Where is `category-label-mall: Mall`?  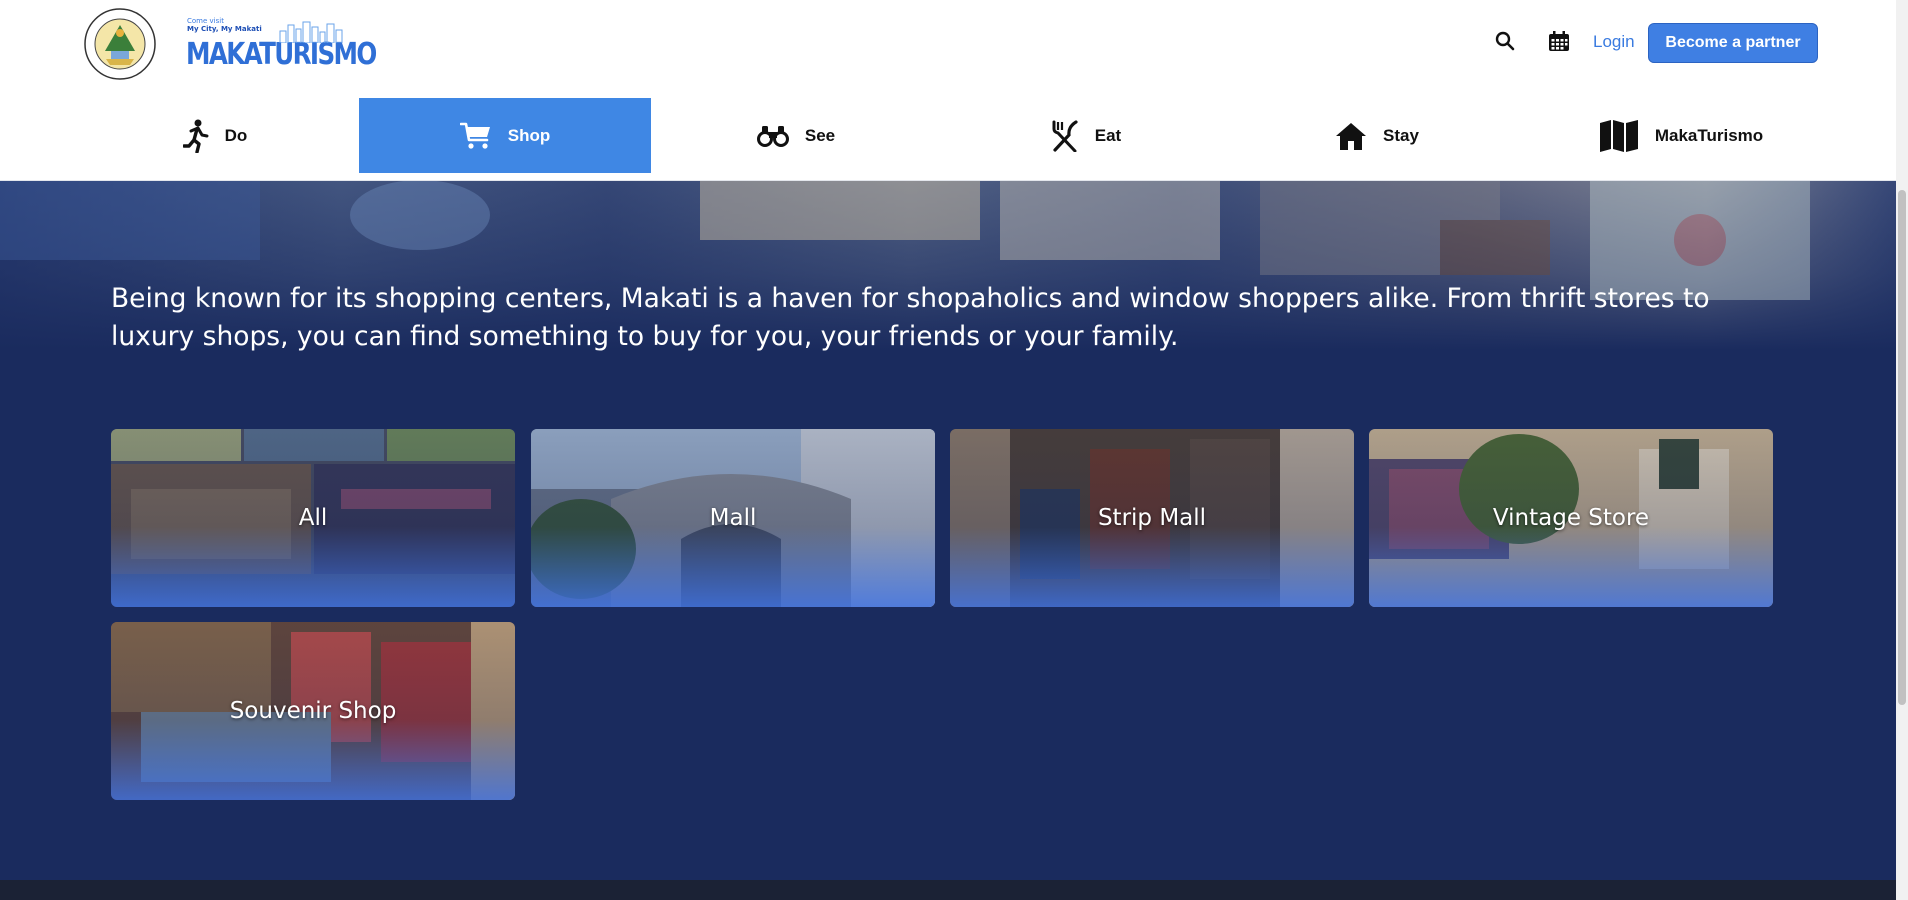 category-label-mall: Mall is located at coordinates (733, 518).